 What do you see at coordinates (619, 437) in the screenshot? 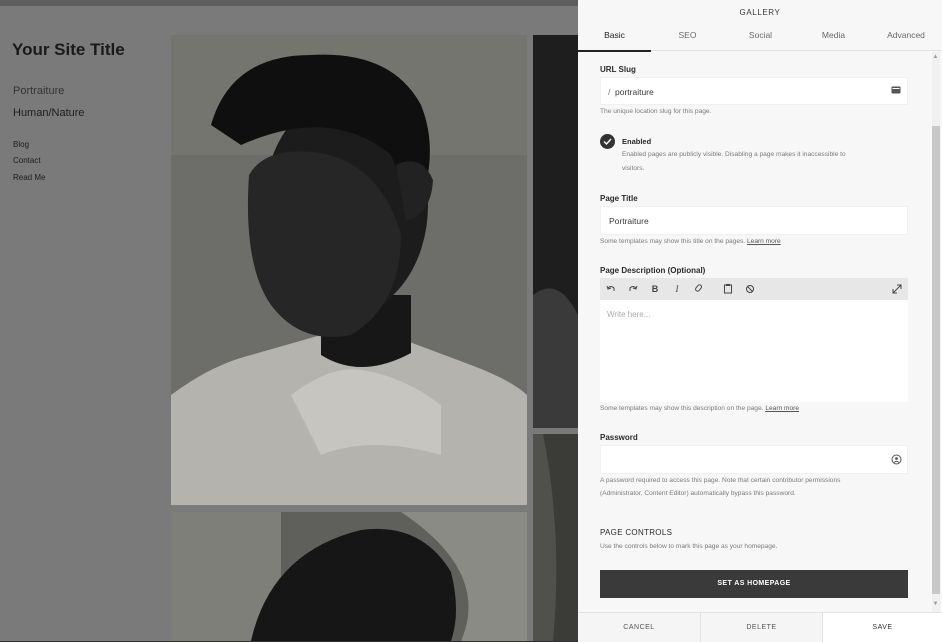
I see `password-label: Password` at bounding box center [619, 437].